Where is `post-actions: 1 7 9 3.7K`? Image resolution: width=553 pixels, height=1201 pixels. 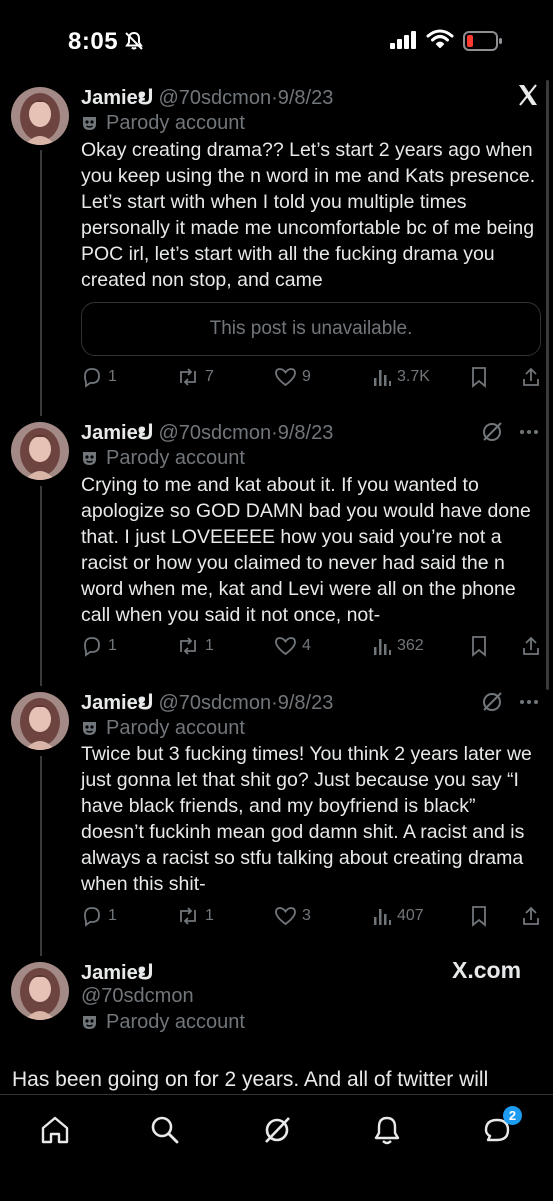
post-actions: 1 7 9 3.7K is located at coordinates (311, 380).